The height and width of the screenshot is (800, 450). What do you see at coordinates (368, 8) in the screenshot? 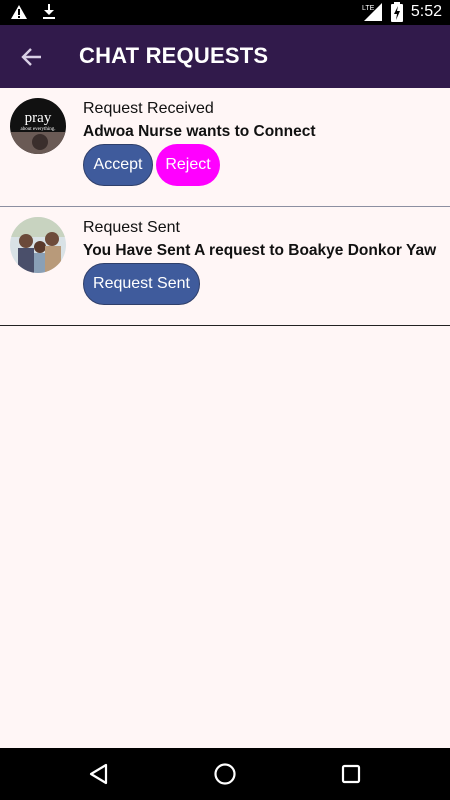
I see `network-label: LTE` at bounding box center [368, 8].